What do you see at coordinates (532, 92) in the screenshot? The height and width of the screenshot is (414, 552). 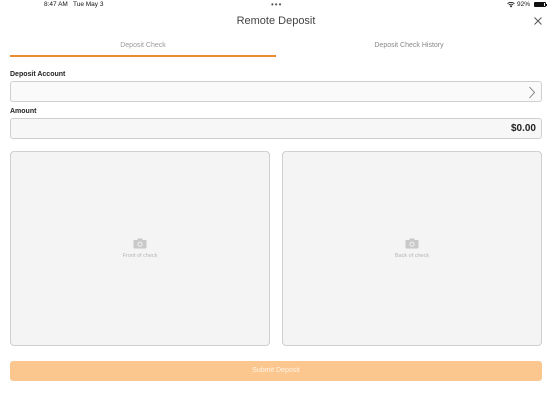 I see `chevron-right-icon` at bounding box center [532, 92].